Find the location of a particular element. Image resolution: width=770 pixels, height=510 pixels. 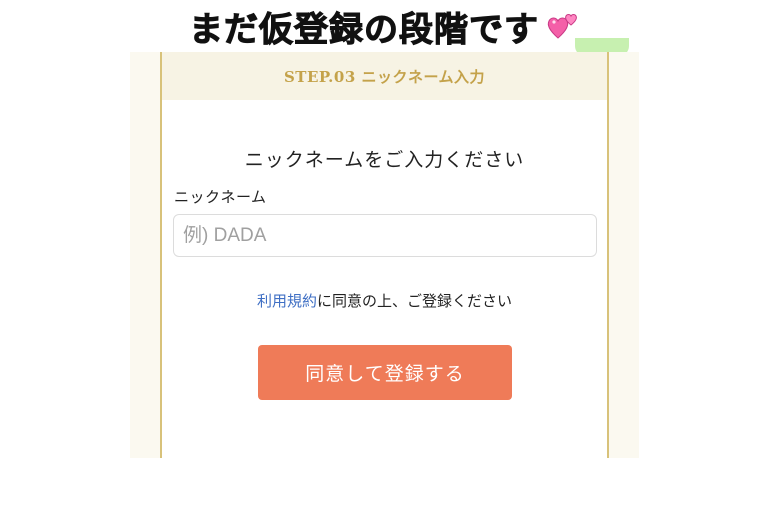

step-header: STEP.03 ニックネーム入力 is located at coordinates (384, 76).